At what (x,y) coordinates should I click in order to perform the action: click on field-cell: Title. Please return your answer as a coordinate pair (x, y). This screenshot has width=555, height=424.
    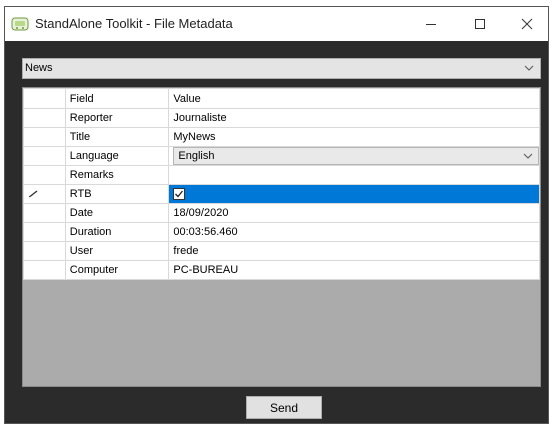
    Looking at the image, I should click on (117, 137).